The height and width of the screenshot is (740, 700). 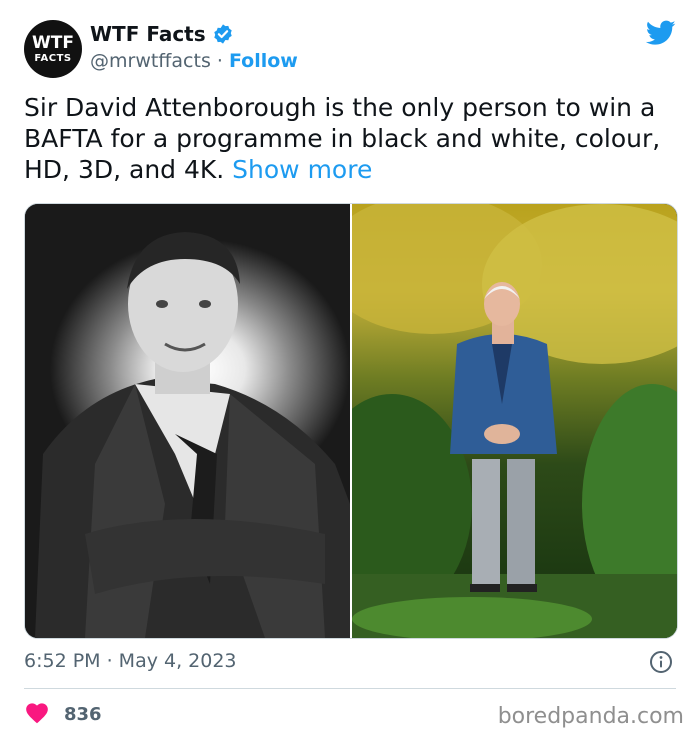 I want to click on author-name-row: WTF Facts, so click(x=162, y=34).